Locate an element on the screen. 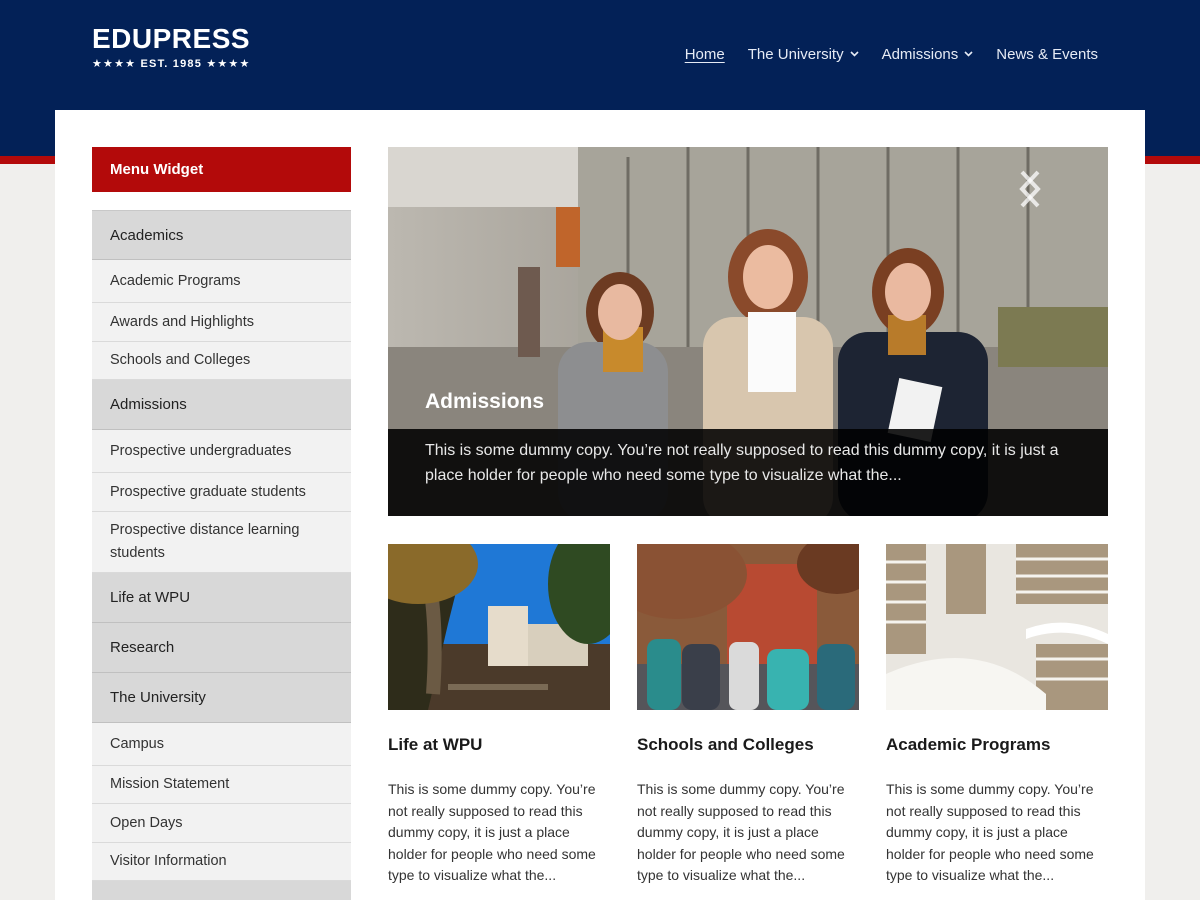  sidebar-item-partial is located at coordinates (221, 890).